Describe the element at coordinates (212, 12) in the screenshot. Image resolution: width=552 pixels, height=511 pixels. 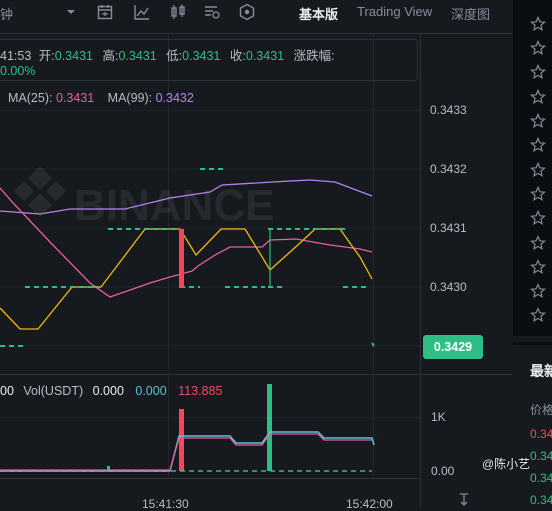
I see `indicator-settings-icon` at that location.